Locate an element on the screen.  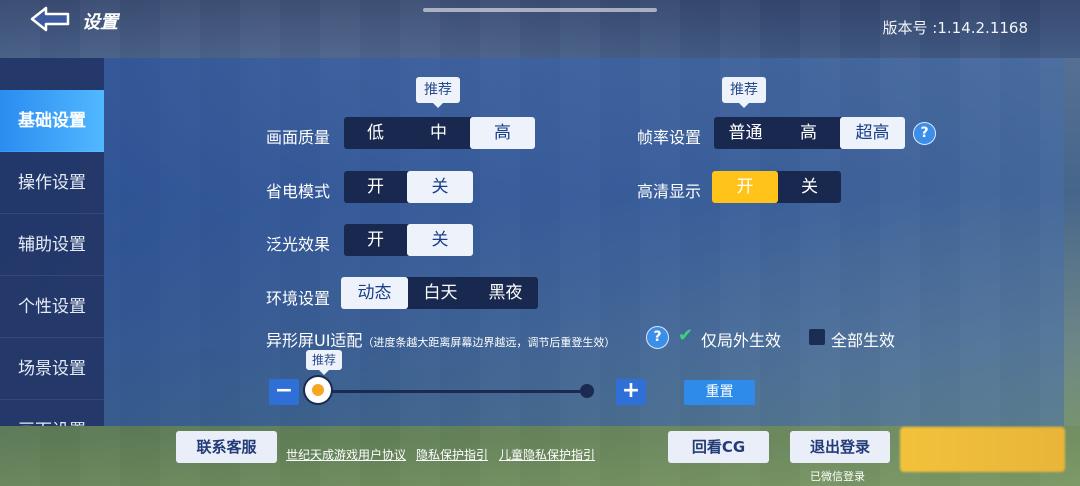
quality-label: 画面质量 is located at coordinates (298, 137).